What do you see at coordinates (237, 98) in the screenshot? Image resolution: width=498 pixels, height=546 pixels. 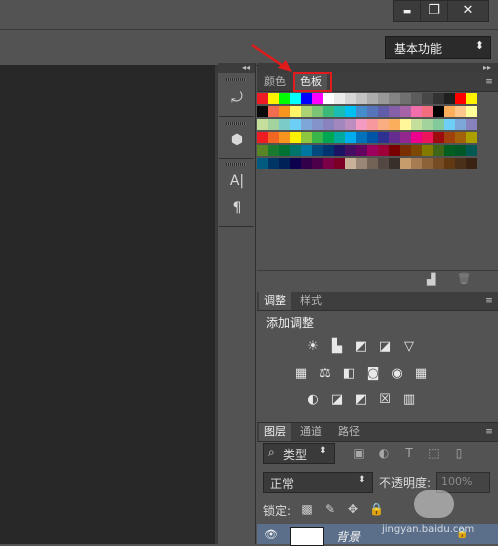 I see `history-button: ⤾` at bounding box center [237, 98].